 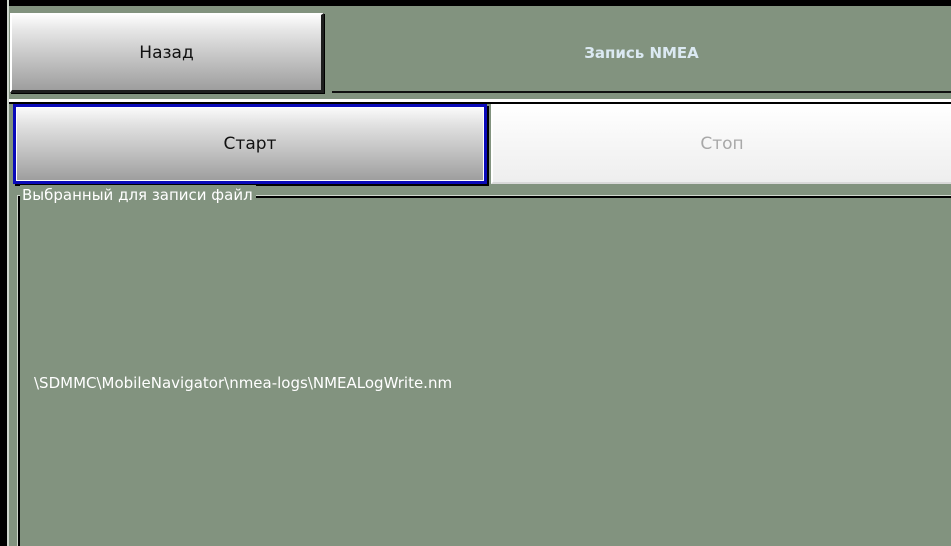 I want to click on window-frame-left-highlight, so click(x=8, y=273).